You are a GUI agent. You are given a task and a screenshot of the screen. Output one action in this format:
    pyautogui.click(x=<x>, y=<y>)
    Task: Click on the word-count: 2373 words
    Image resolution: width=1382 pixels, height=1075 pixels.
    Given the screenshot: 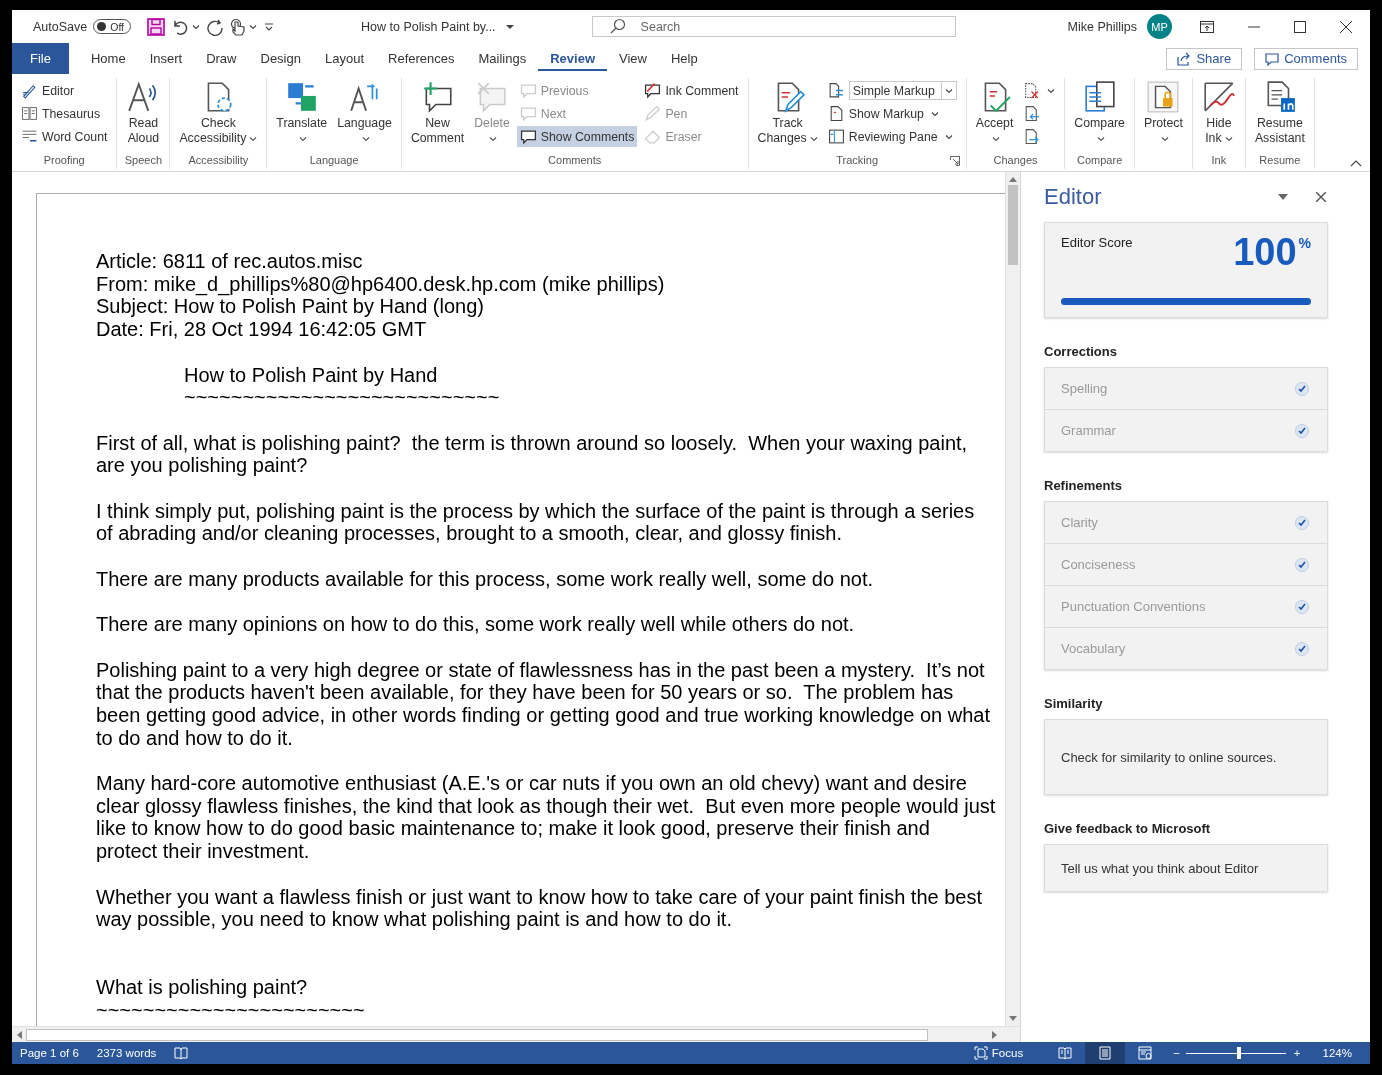 What is the action you would take?
    pyautogui.click(x=126, y=1053)
    